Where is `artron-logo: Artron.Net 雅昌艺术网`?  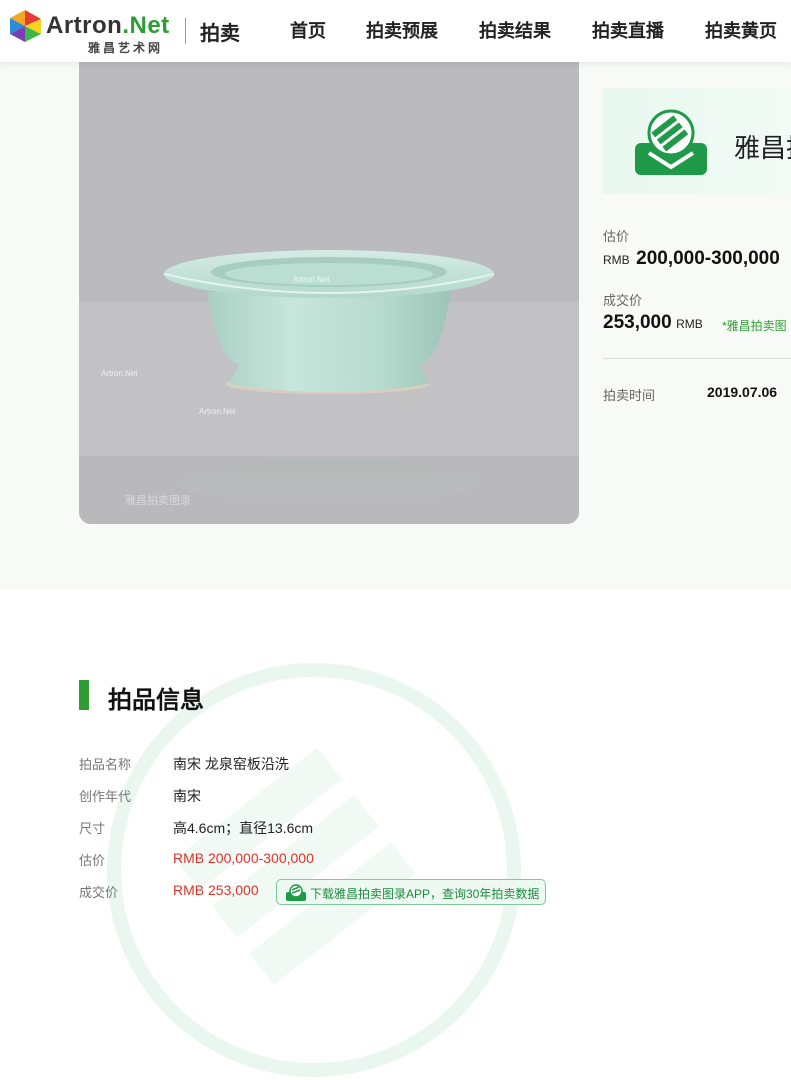 artron-logo: Artron.Net 雅昌艺术网 is located at coordinates (93, 32).